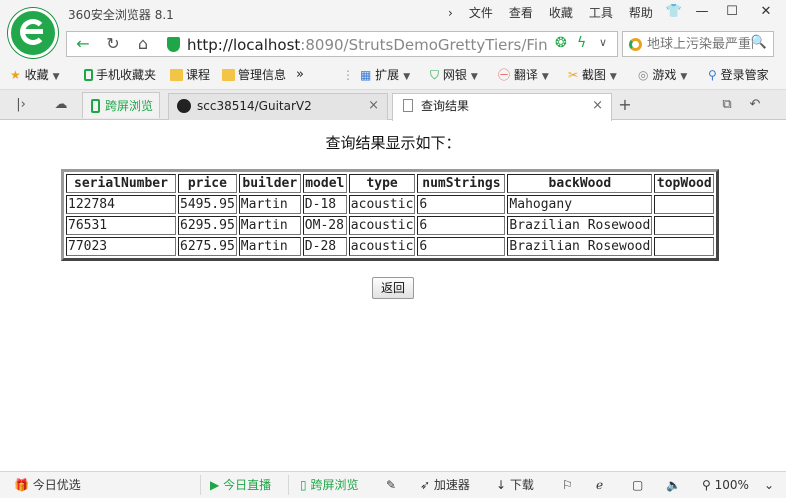  I want to click on split-view-button: 跨屏浏览, so click(121, 105).